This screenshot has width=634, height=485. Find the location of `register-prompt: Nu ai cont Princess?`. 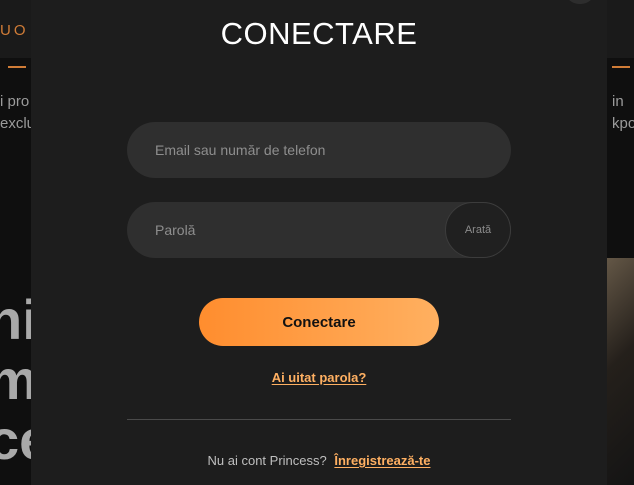

register-prompt: Nu ai cont Princess? is located at coordinates (267, 460).